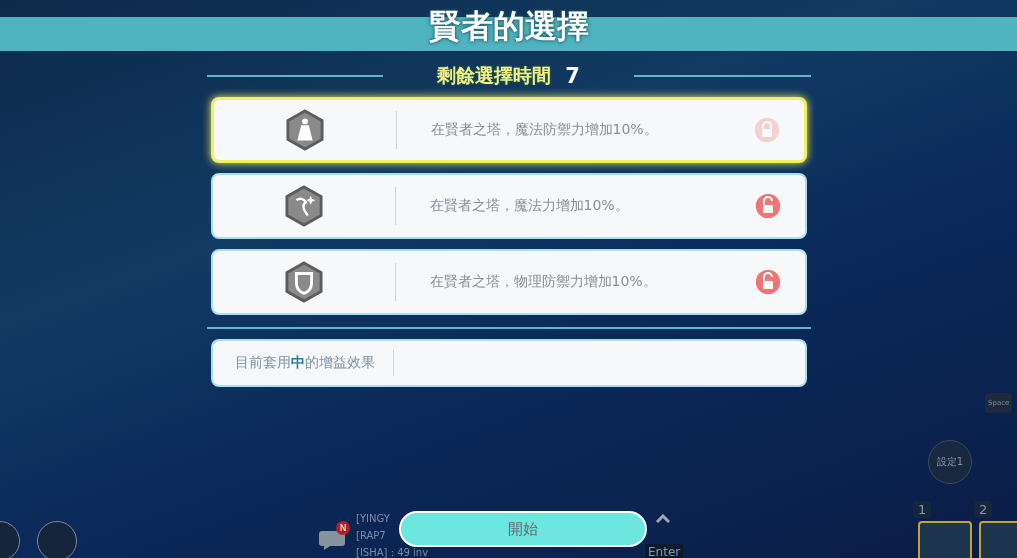 The height and width of the screenshot is (558, 1017). What do you see at coordinates (494, 75) in the screenshot?
I see `timer-label: 剩餘選擇時間` at bounding box center [494, 75].